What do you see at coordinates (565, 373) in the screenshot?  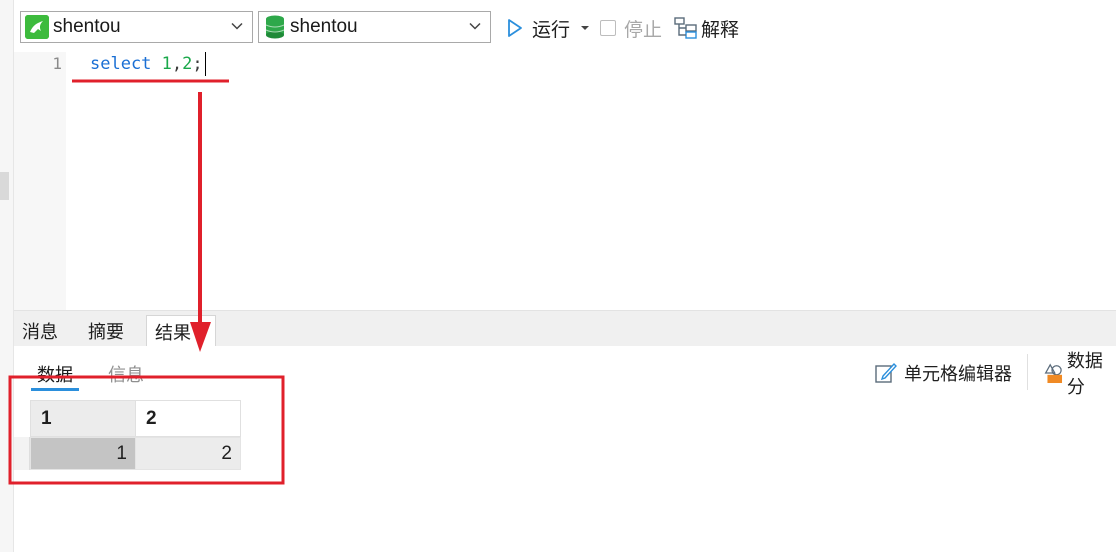 I see `result-subbar: 数据 信息 单元格编辑器 数据分` at bounding box center [565, 373].